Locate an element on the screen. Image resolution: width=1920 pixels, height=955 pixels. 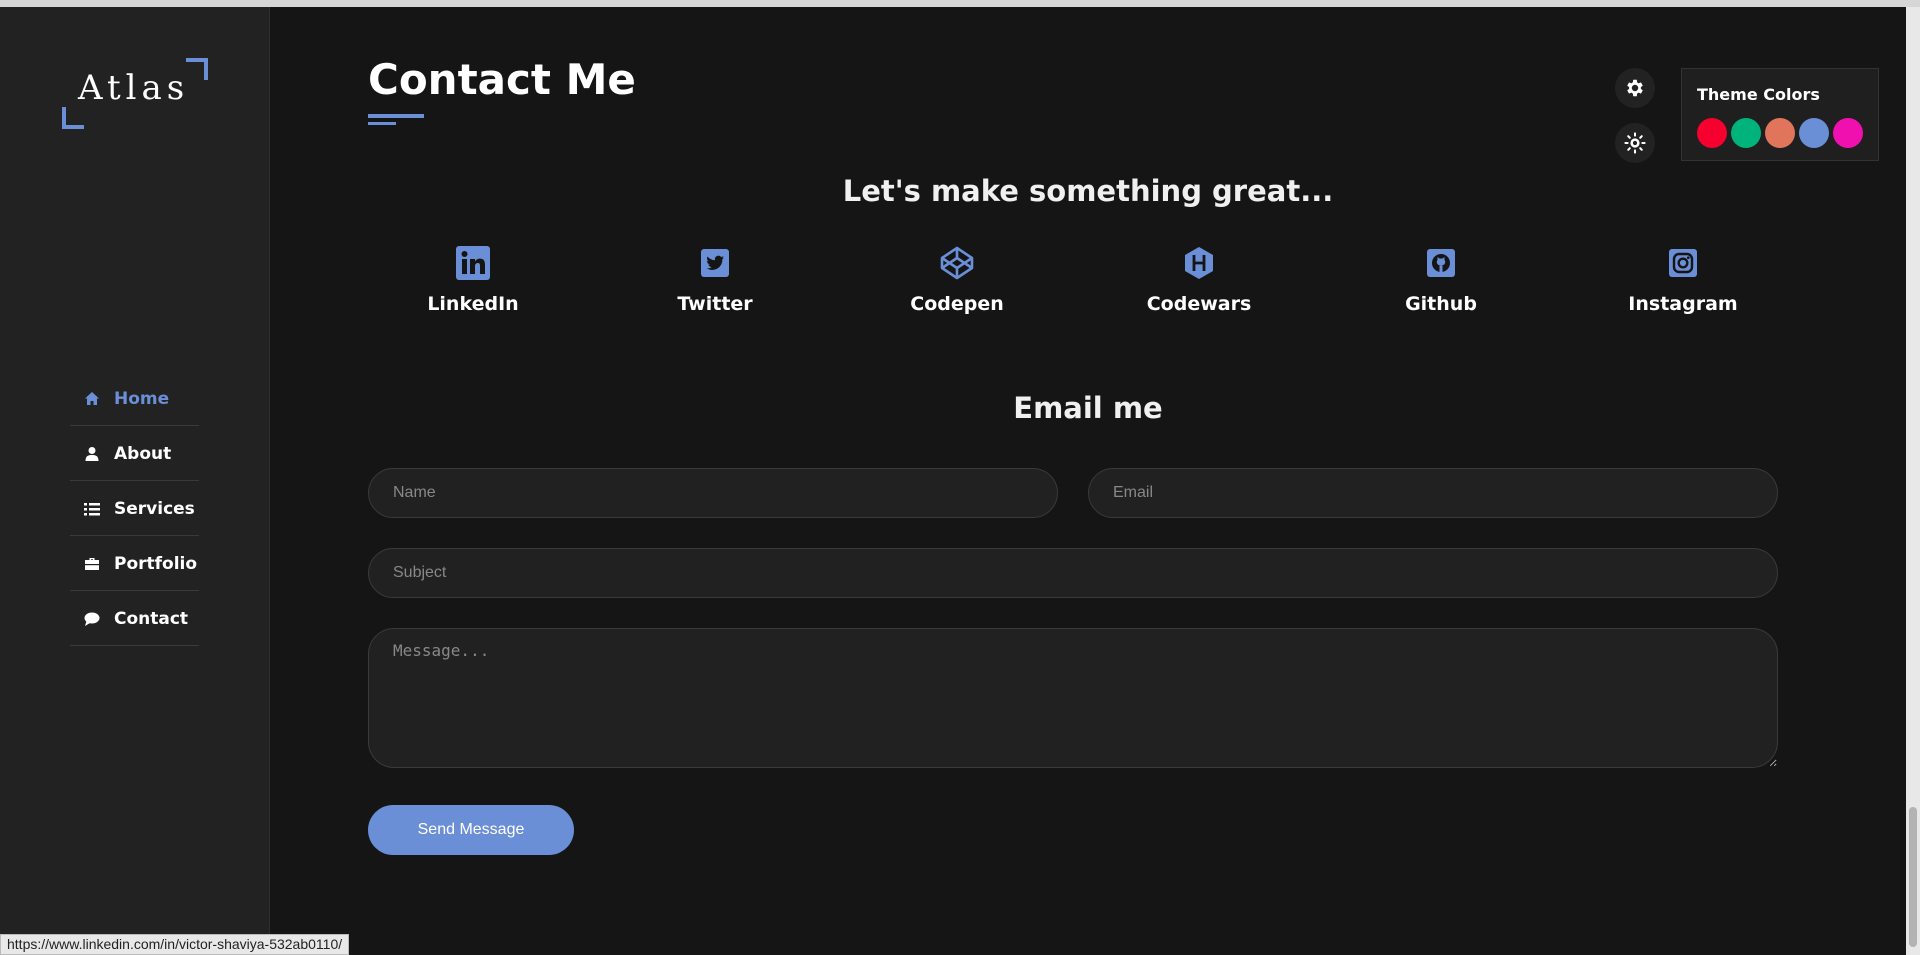
logo-corner-bottom-left is located at coordinates (73, 118).